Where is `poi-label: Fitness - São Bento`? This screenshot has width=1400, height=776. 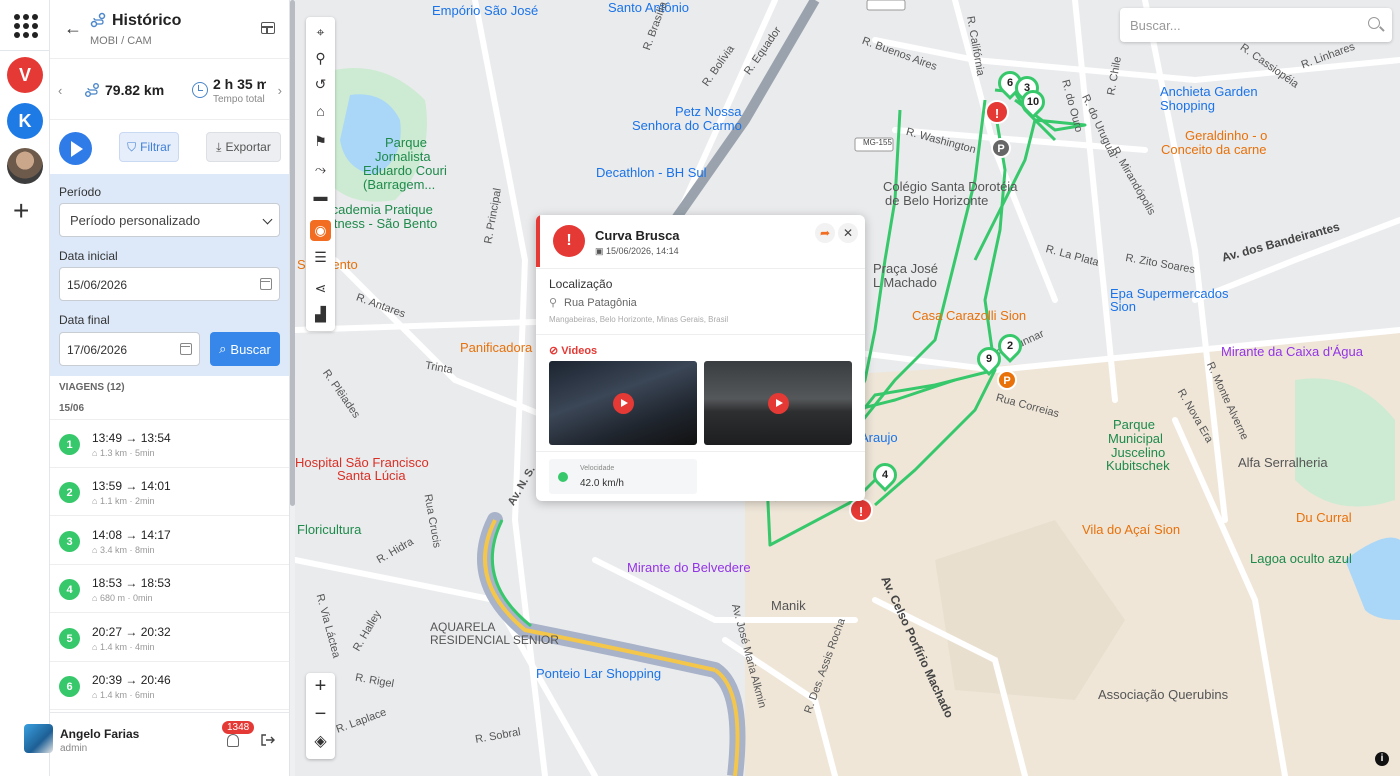
poi-label: Fitness - São Bento is located at coordinates (380, 223).